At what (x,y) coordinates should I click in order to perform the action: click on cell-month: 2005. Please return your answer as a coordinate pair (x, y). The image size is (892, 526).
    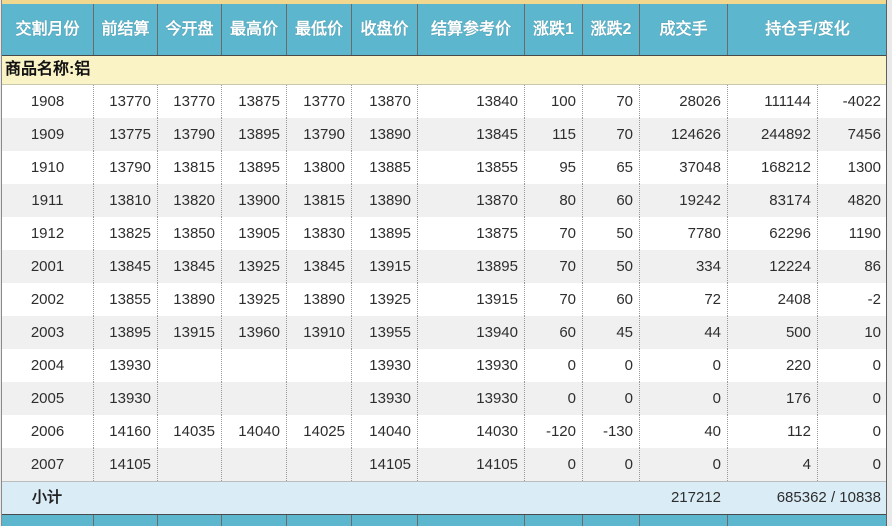
    Looking at the image, I should click on (47, 398).